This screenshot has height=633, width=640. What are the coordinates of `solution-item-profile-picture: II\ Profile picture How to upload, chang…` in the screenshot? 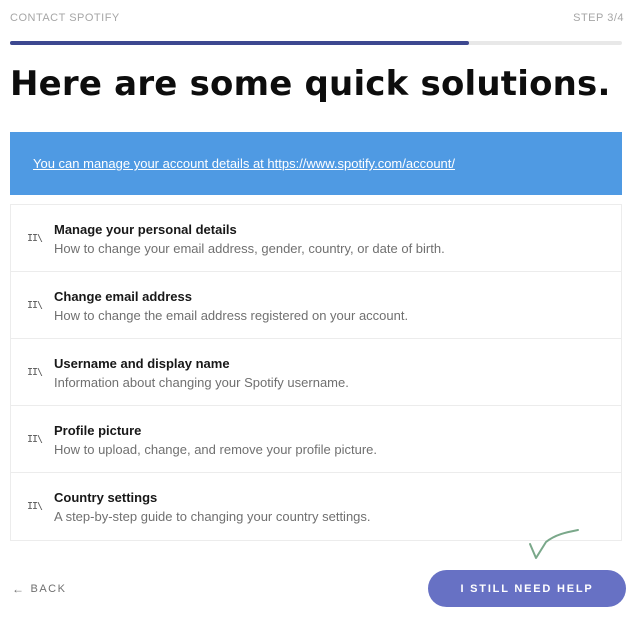 It's located at (316, 439).